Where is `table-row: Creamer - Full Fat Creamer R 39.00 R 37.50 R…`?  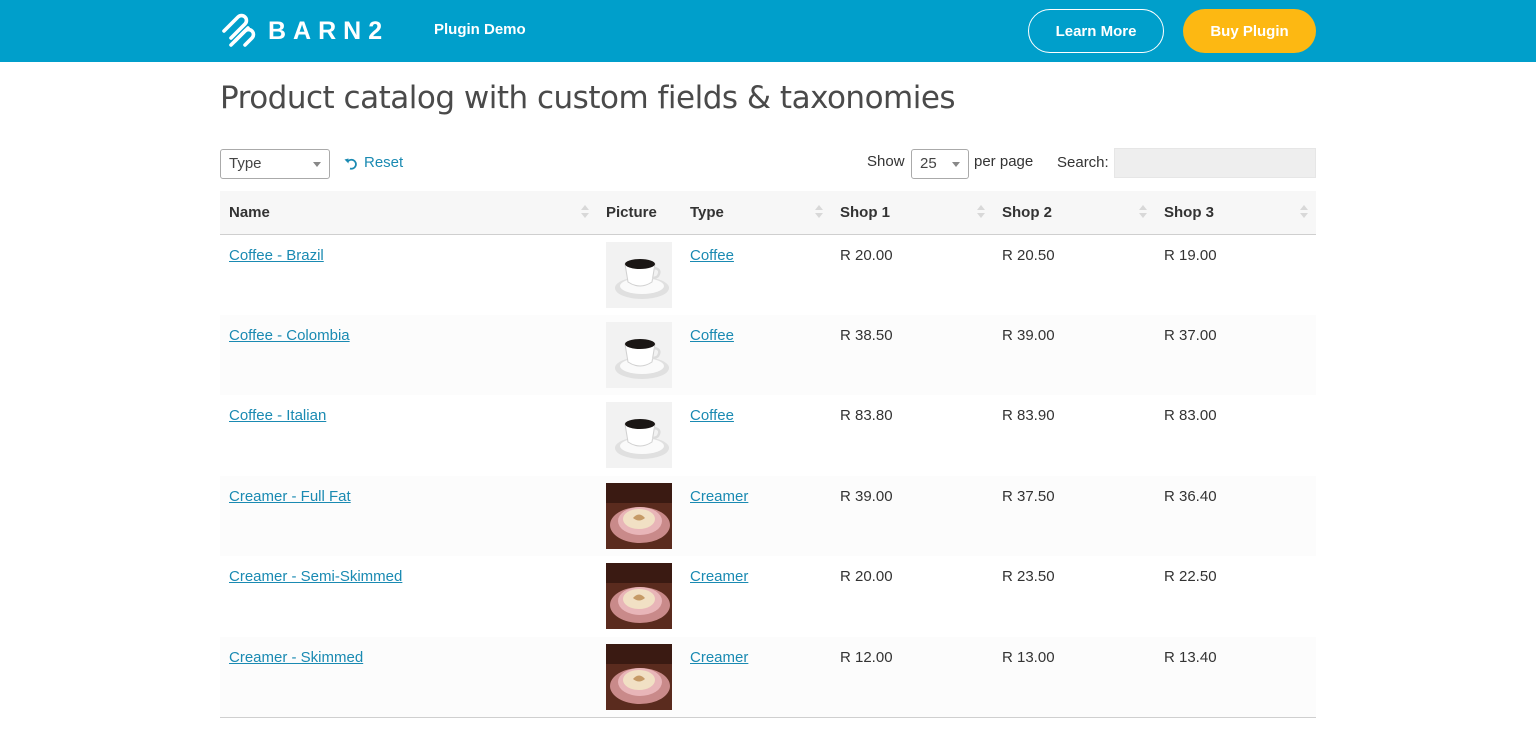 table-row: Creamer - Full Fat Creamer R 39.00 R 37.50 R… is located at coordinates (768, 515).